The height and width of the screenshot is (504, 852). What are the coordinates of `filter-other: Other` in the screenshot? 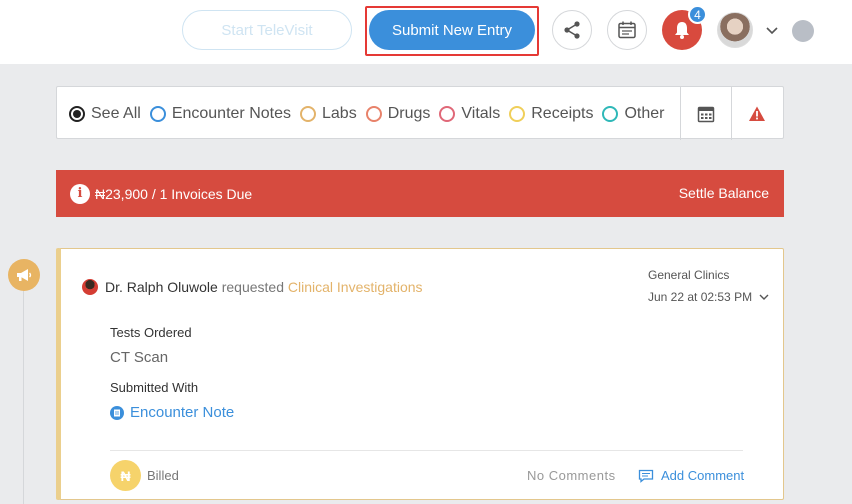 It's located at (633, 113).